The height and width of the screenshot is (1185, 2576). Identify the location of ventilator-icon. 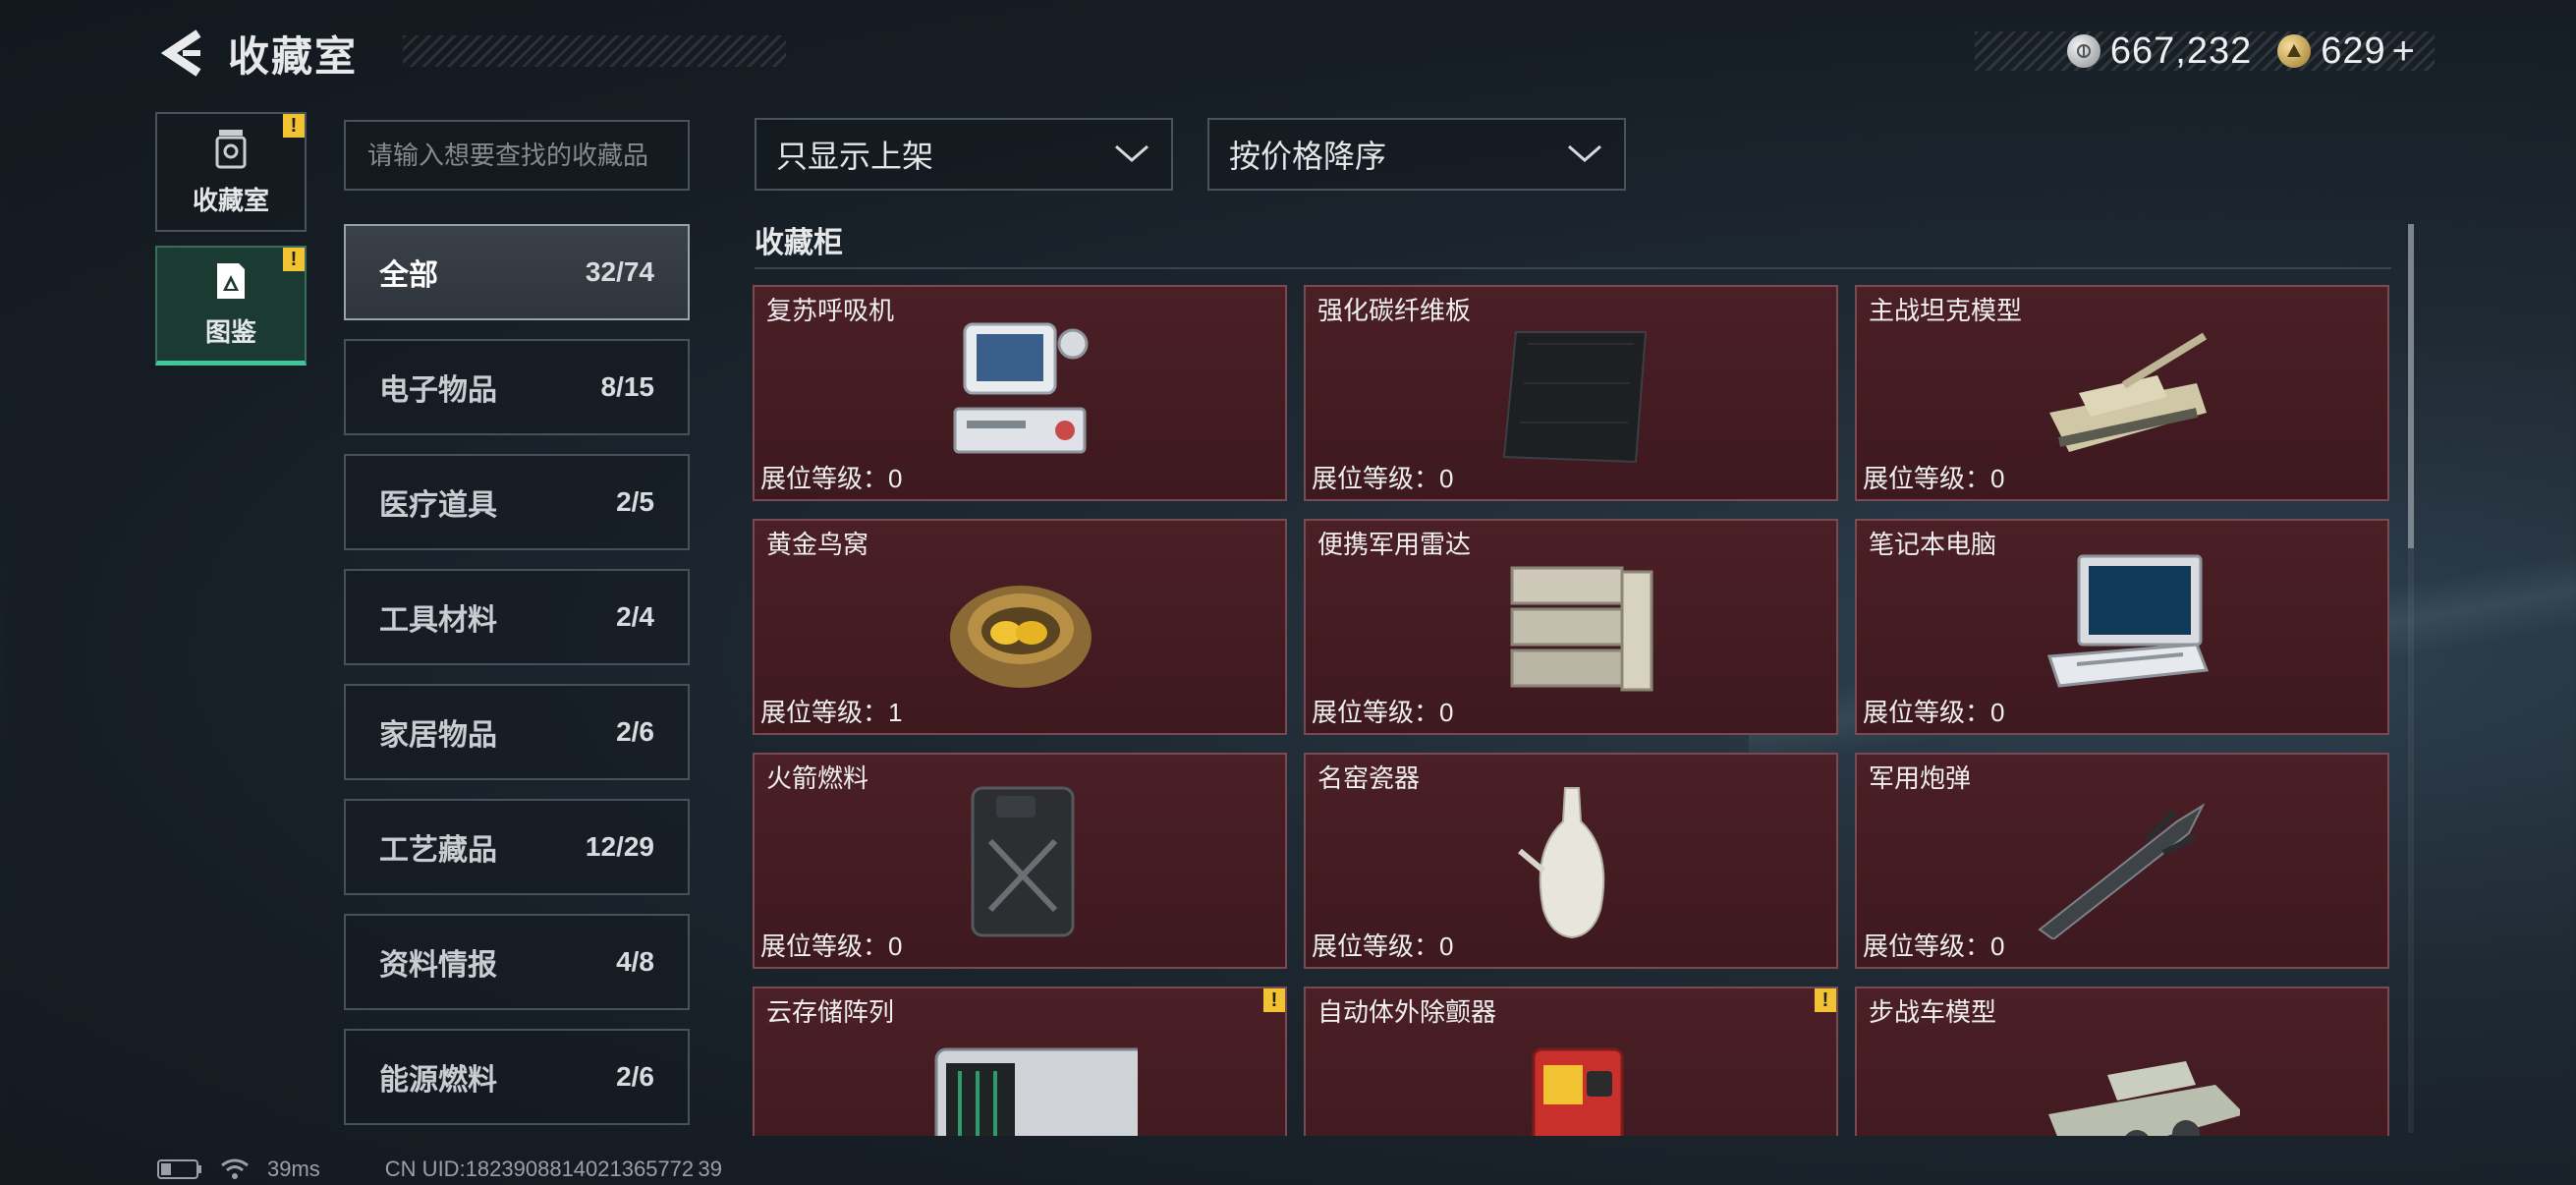
(1021, 388).